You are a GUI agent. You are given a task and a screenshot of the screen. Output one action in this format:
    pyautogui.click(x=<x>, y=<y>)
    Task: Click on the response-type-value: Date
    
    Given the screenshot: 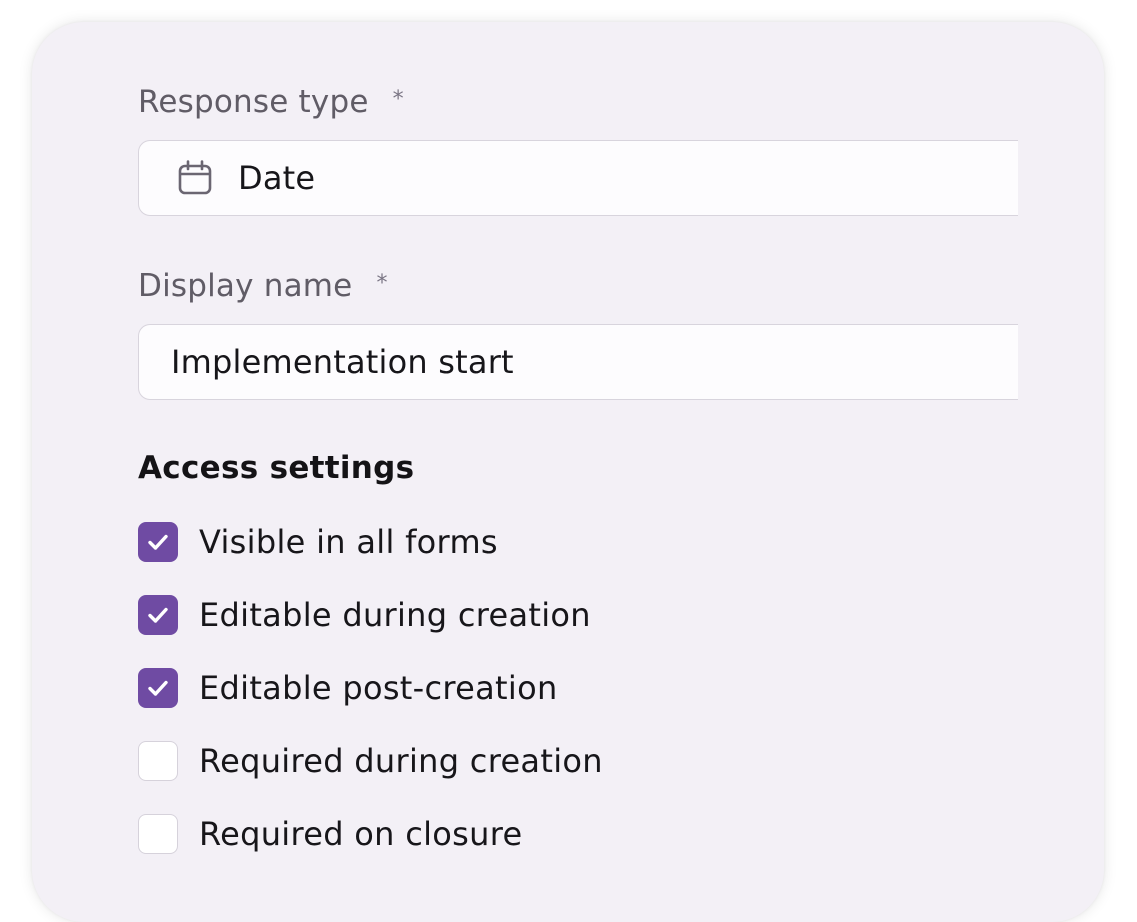 What is the action you would take?
    pyautogui.click(x=277, y=178)
    